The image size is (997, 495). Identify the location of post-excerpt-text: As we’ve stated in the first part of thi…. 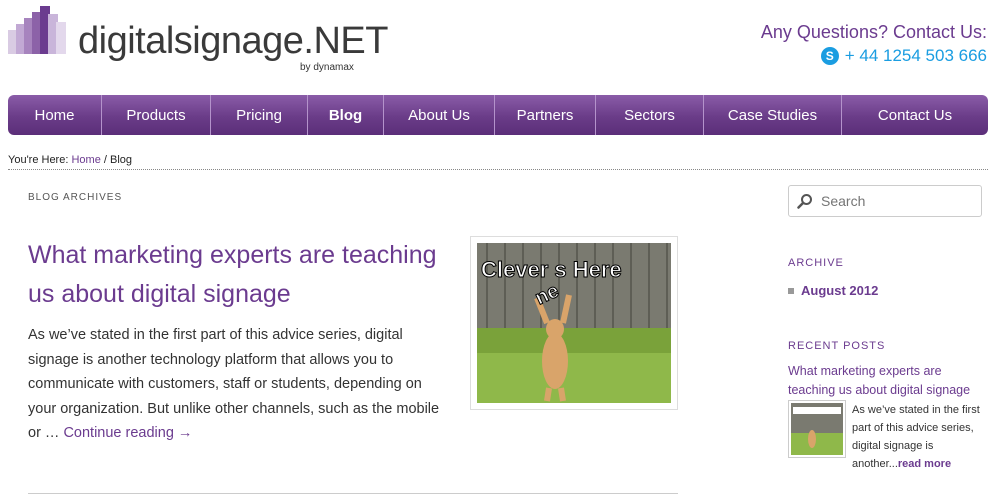
(234, 384).